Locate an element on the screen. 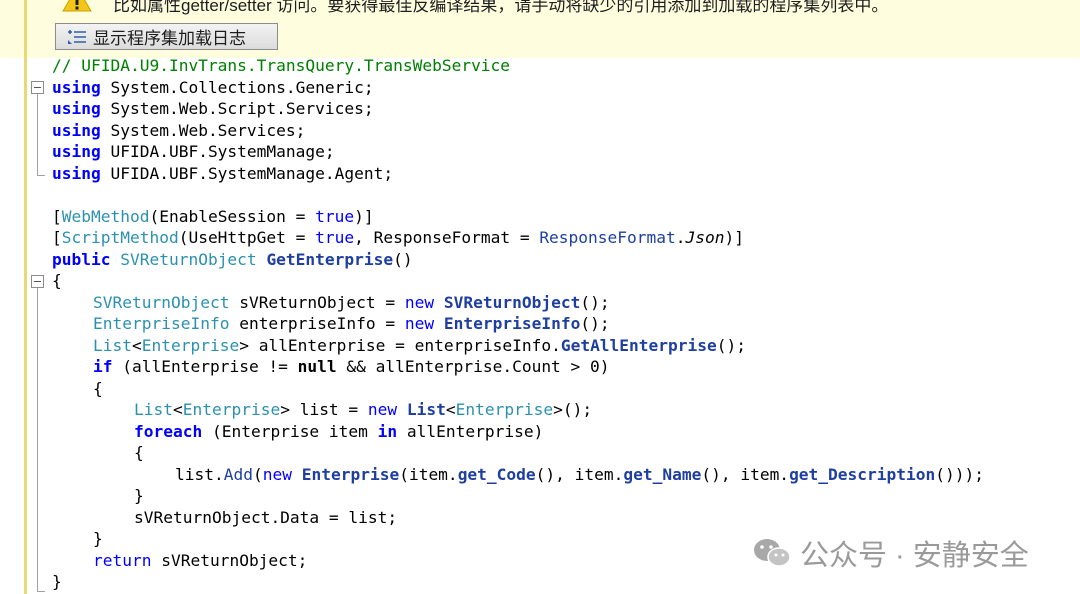  collapse-method-toggle is located at coordinates (37, 281).